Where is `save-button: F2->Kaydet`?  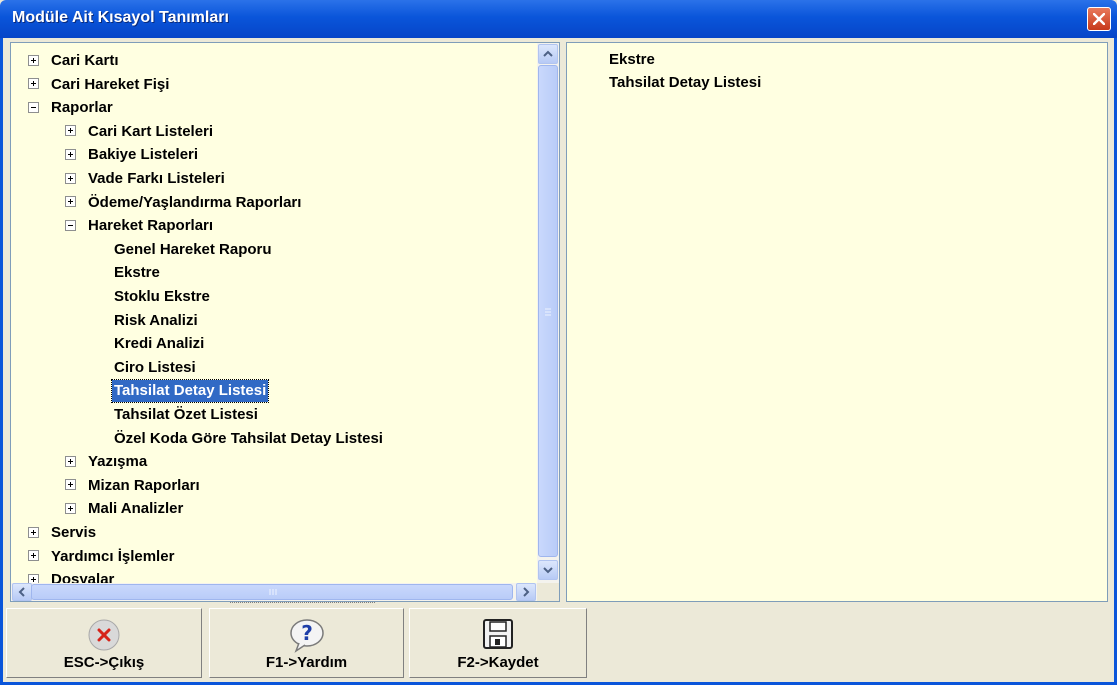 save-button: F2->Kaydet is located at coordinates (498, 643).